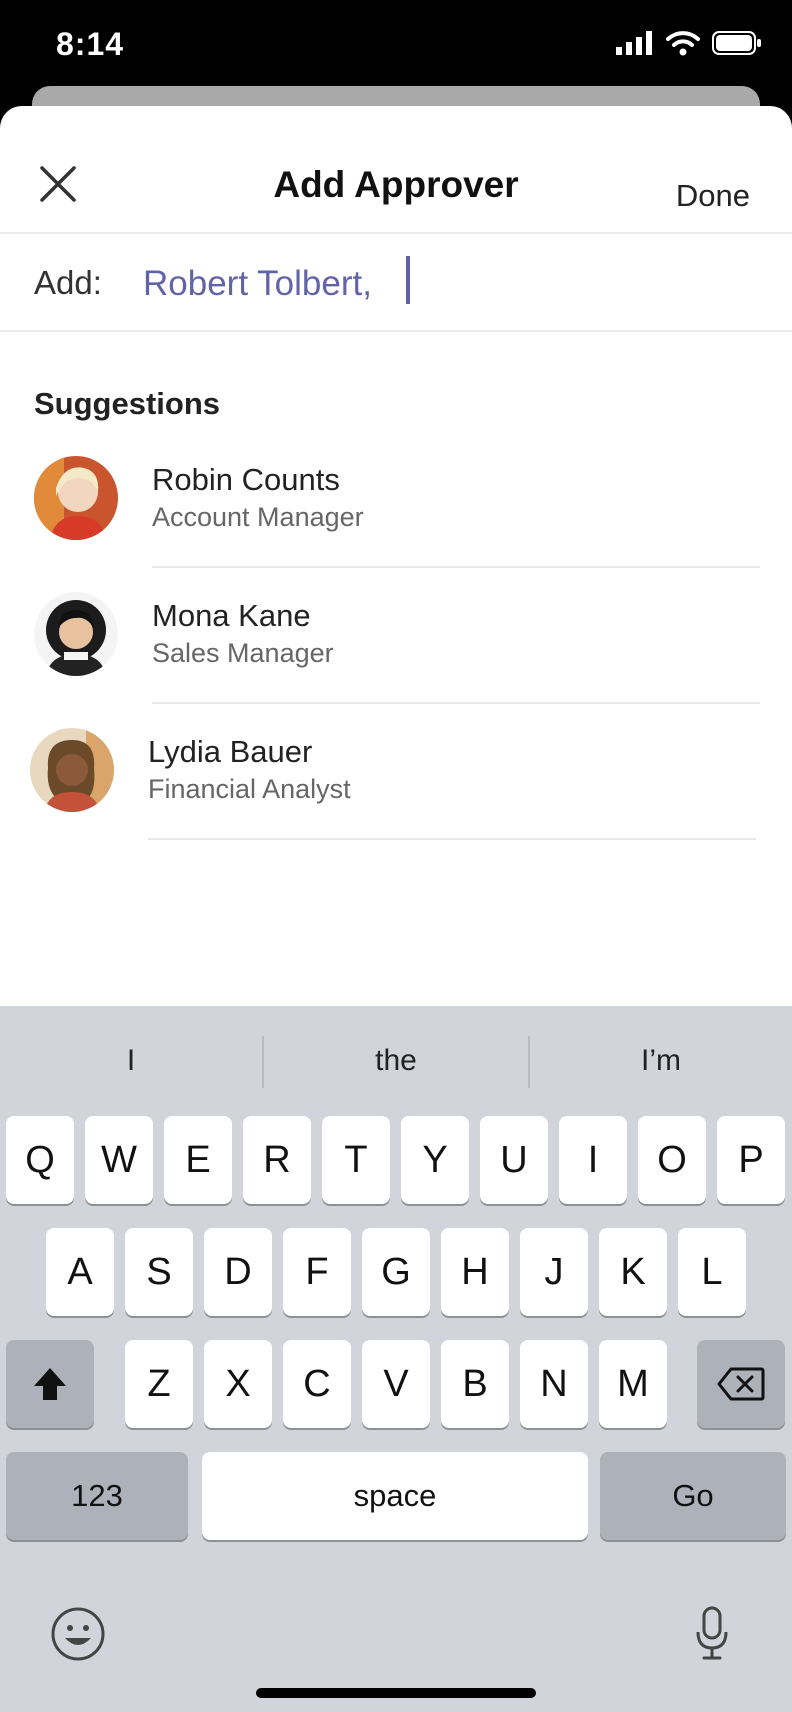  I want to click on shift-key, so click(50, 1384).